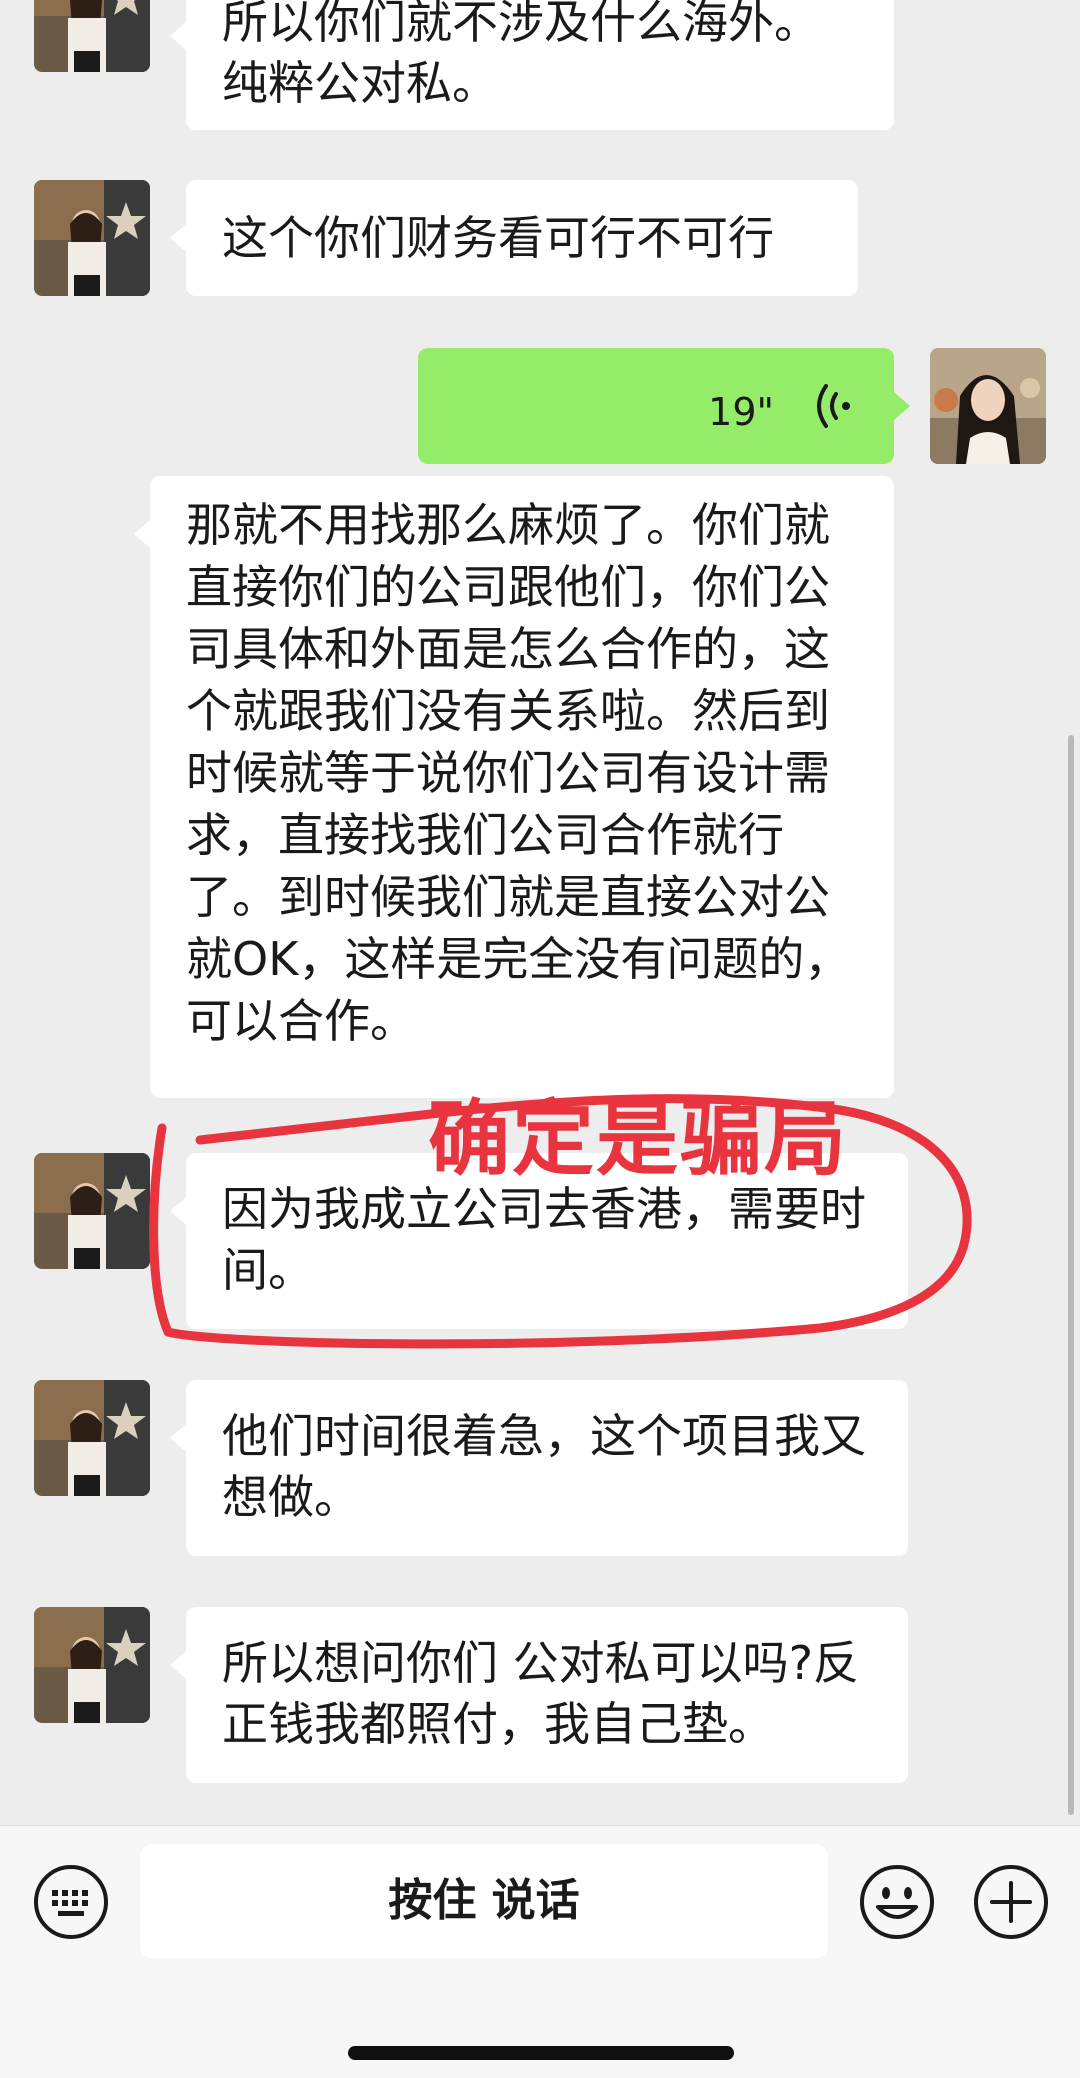  Describe the element at coordinates (541, 2053) in the screenshot. I see `home-indicator` at that location.